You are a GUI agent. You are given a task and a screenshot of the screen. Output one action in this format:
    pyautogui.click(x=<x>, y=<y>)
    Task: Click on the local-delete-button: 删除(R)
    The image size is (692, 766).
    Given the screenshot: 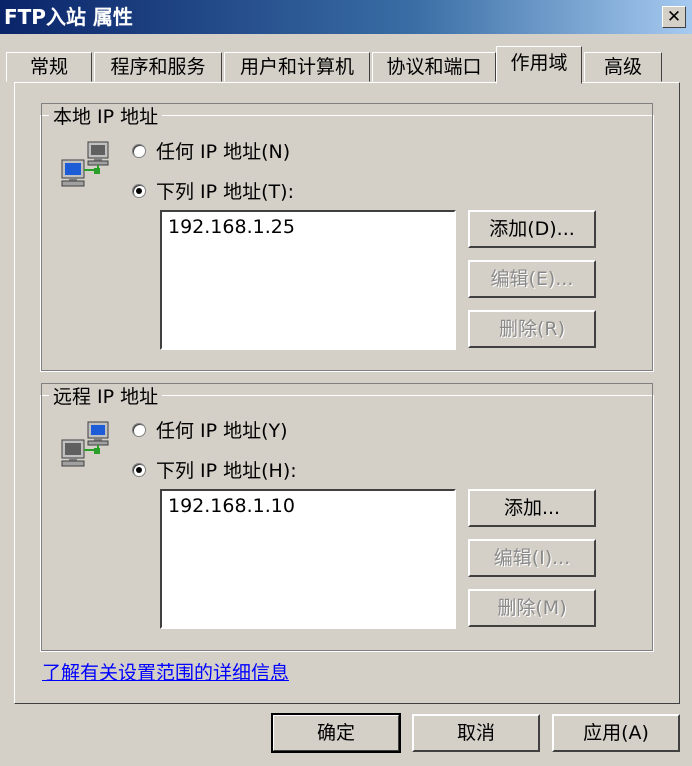 What is the action you would take?
    pyautogui.click(x=532, y=329)
    